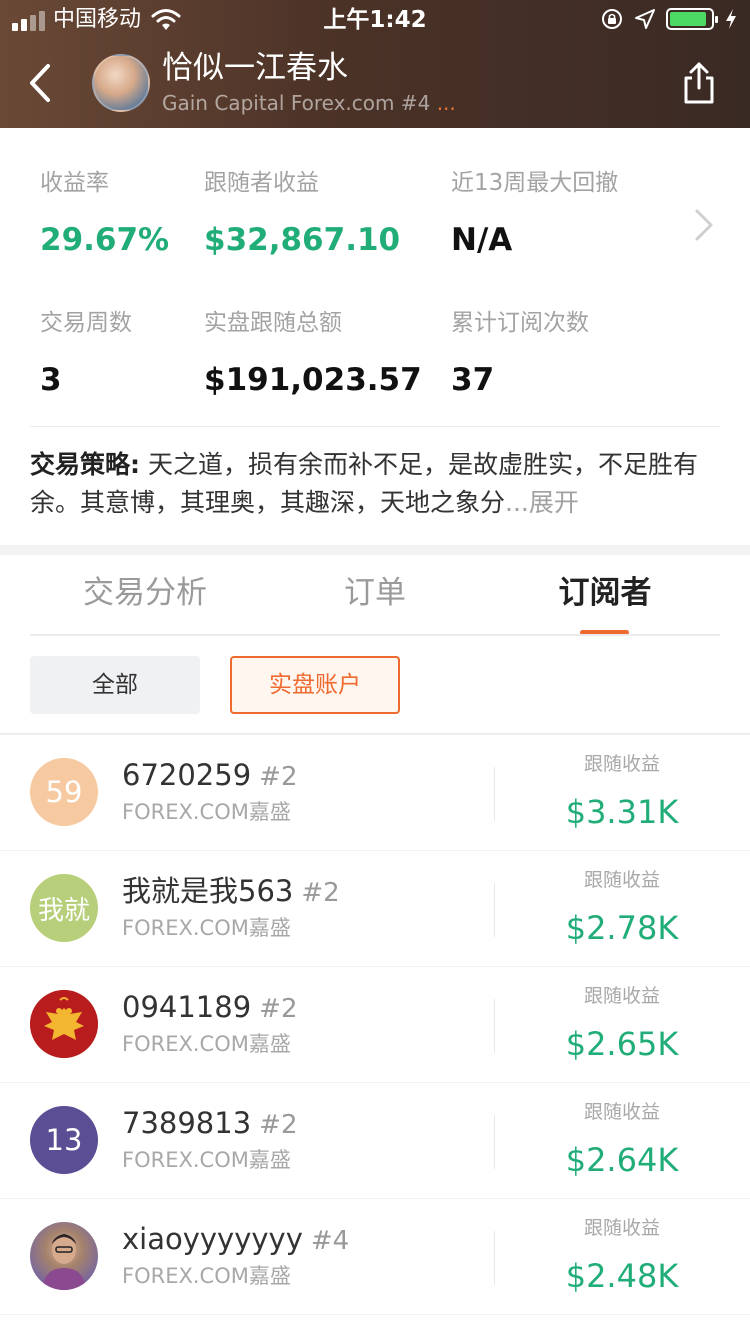  I want to click on subscriber-name-text: 我就是我563, so click(208, 891).